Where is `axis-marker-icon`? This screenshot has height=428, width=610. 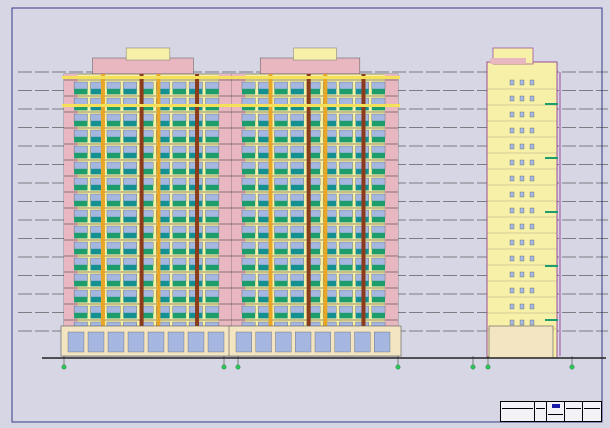 axis-marker-icon is located at coordinates (572, 367).